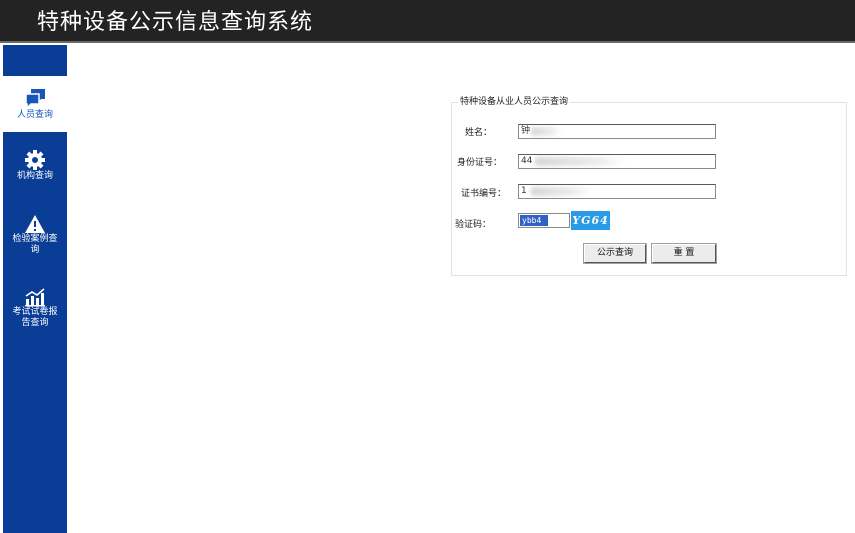 This screenshot has width=855, height=533. I want to click on app-title: 特种设备公示信息查询系统, so click(175, 22).